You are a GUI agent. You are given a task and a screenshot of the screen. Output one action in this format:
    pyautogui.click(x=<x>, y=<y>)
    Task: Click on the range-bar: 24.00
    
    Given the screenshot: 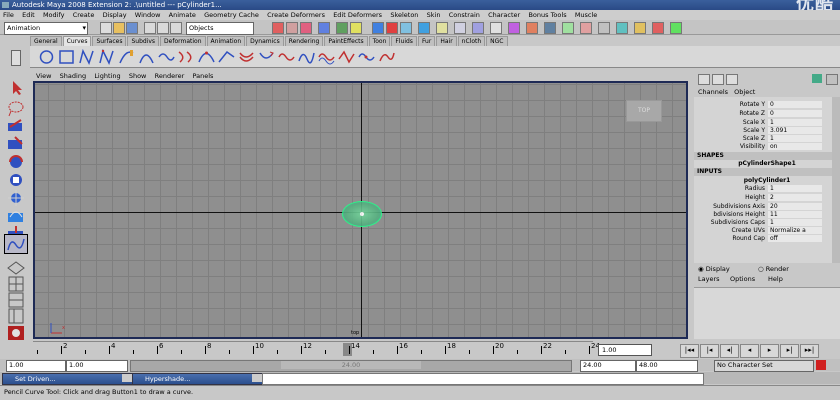 What is the action you would take?
    pyautogui.click(x=351, y=366)
    